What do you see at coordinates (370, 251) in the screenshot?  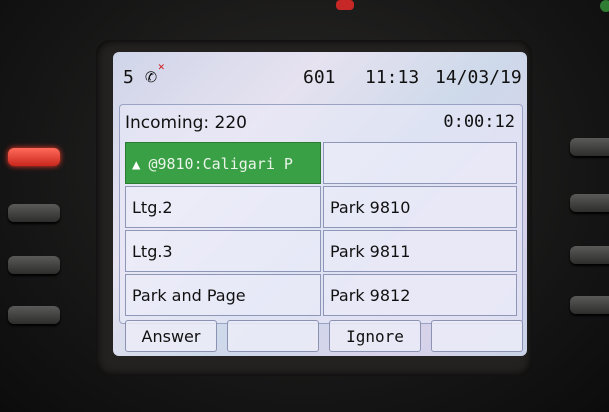 I see `line-key-label: Park 9811` at bounding box center [370, 251].